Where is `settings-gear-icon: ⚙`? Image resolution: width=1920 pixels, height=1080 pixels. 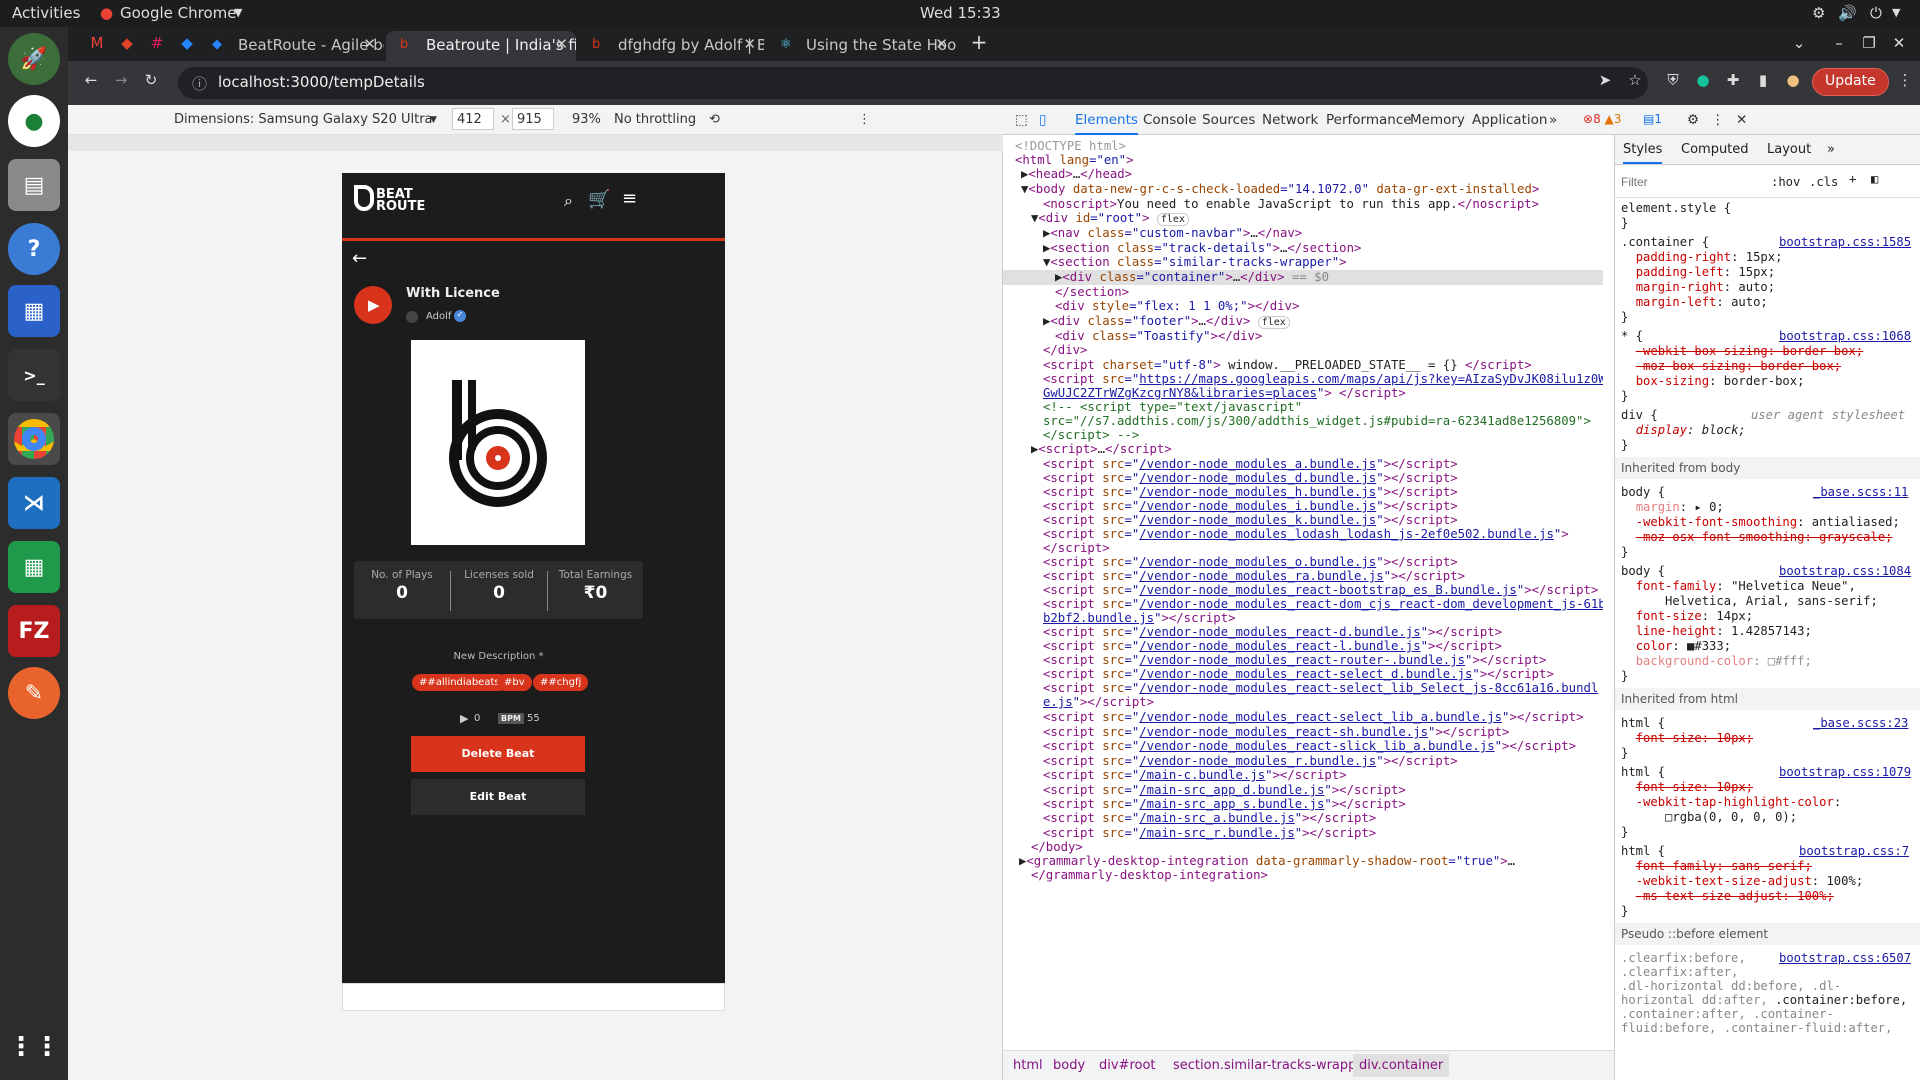
settings-gear-icon: ⚙ is located at coordinates (1693, 120).